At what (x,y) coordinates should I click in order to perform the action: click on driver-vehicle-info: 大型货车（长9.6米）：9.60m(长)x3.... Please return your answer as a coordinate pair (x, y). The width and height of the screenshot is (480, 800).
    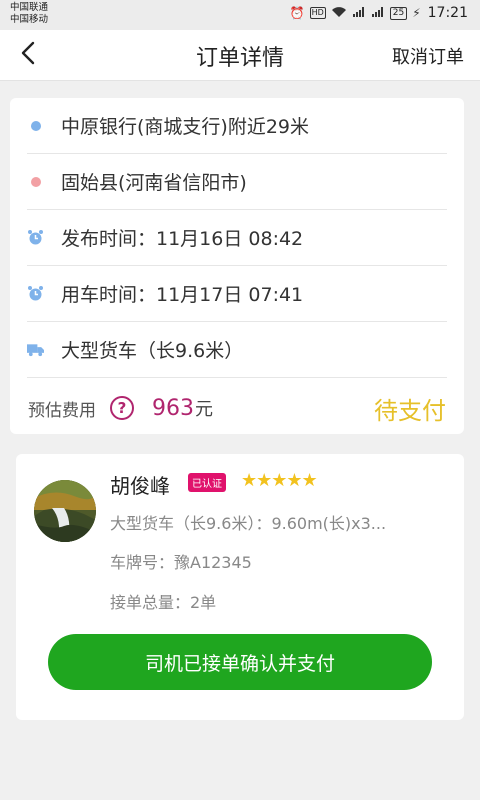
    Looking at the image, I should click on (248, 523).